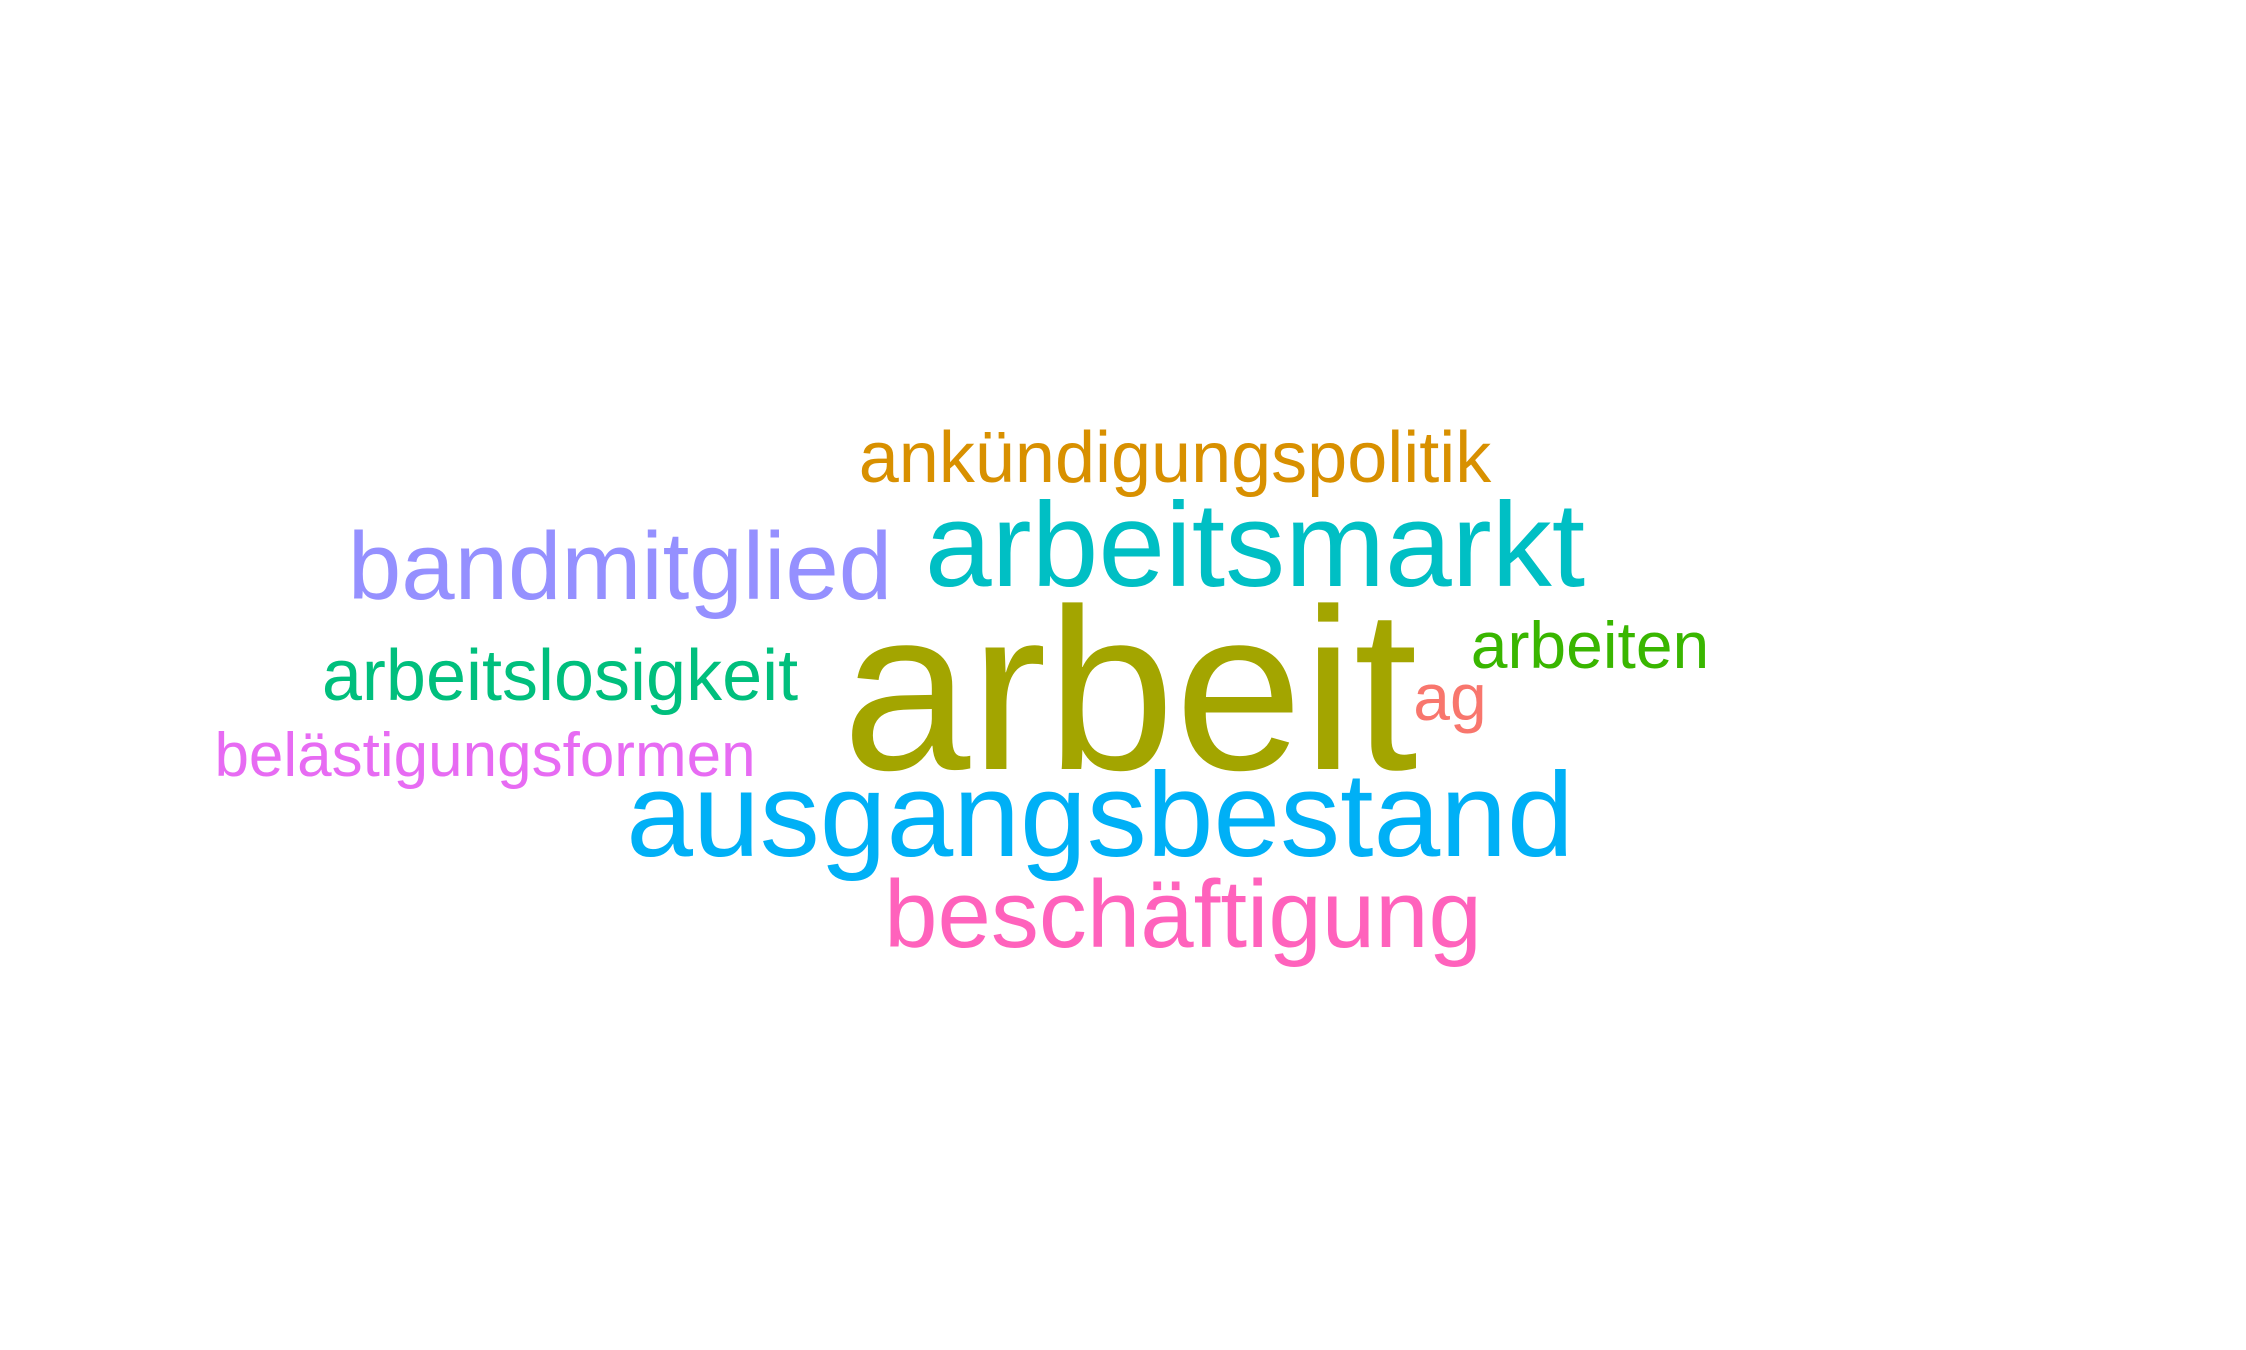  I want to click on word-arbeitsmarkt: arbeitsmarkt, so click(1255, 545).